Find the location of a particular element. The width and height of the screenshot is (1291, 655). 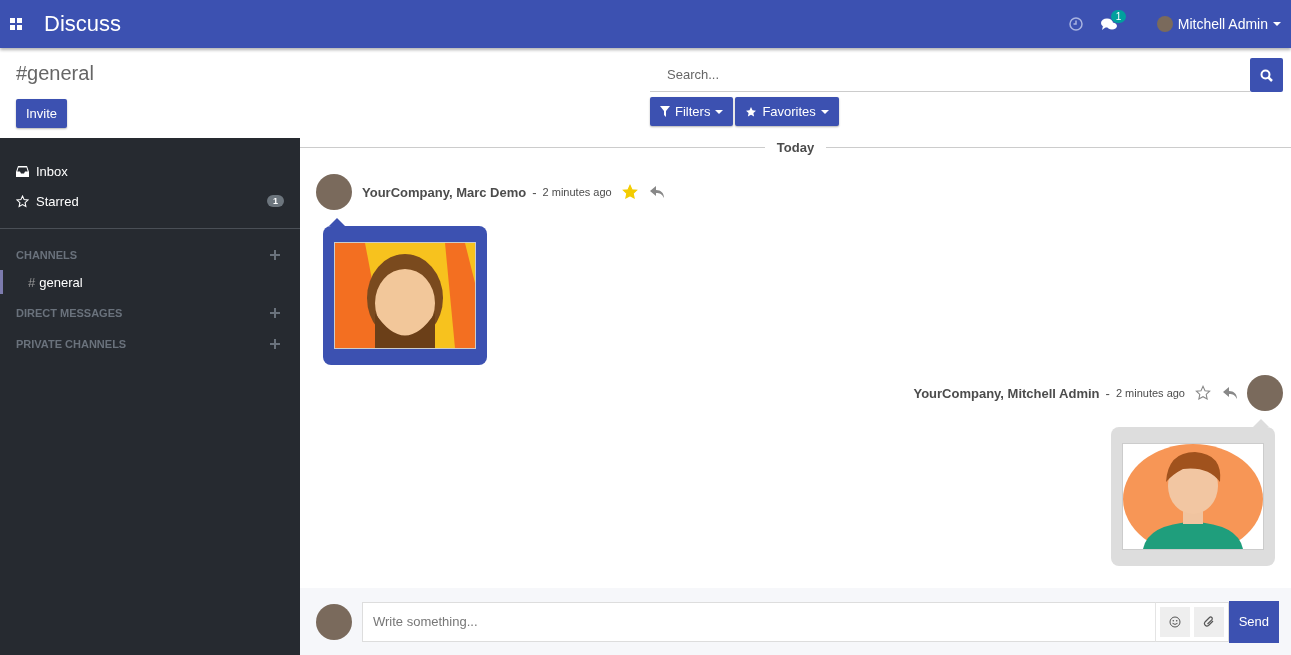

clock-icon is located at coordinates (1075, 24).